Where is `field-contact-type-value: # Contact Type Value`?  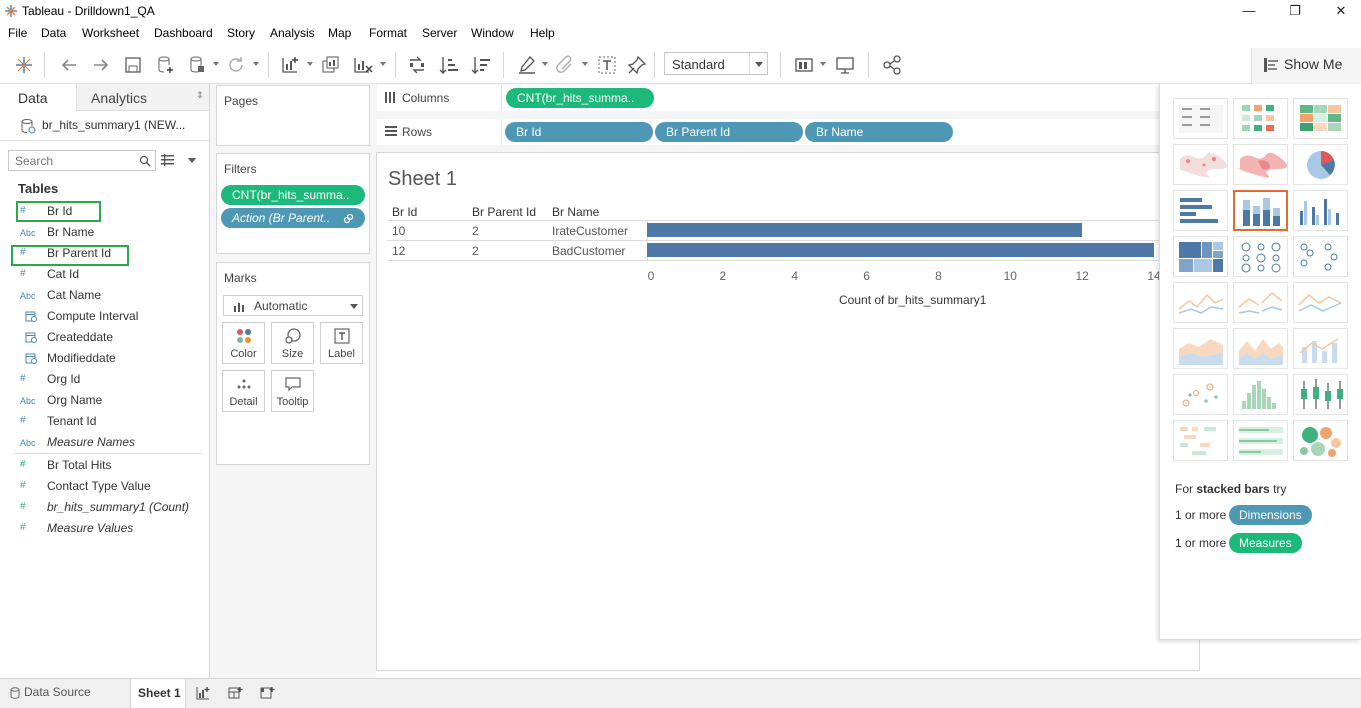 field-contact-type-value: # Contact Type Value is located at coordinates (103, 486).